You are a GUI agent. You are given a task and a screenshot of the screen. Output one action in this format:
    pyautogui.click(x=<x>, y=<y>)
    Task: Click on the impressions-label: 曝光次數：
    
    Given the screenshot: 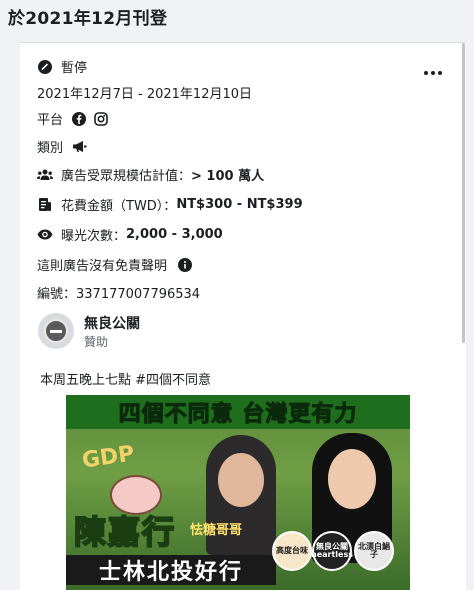 What is the action you would take?
    pyautogui.click(x=94, y=236)
    